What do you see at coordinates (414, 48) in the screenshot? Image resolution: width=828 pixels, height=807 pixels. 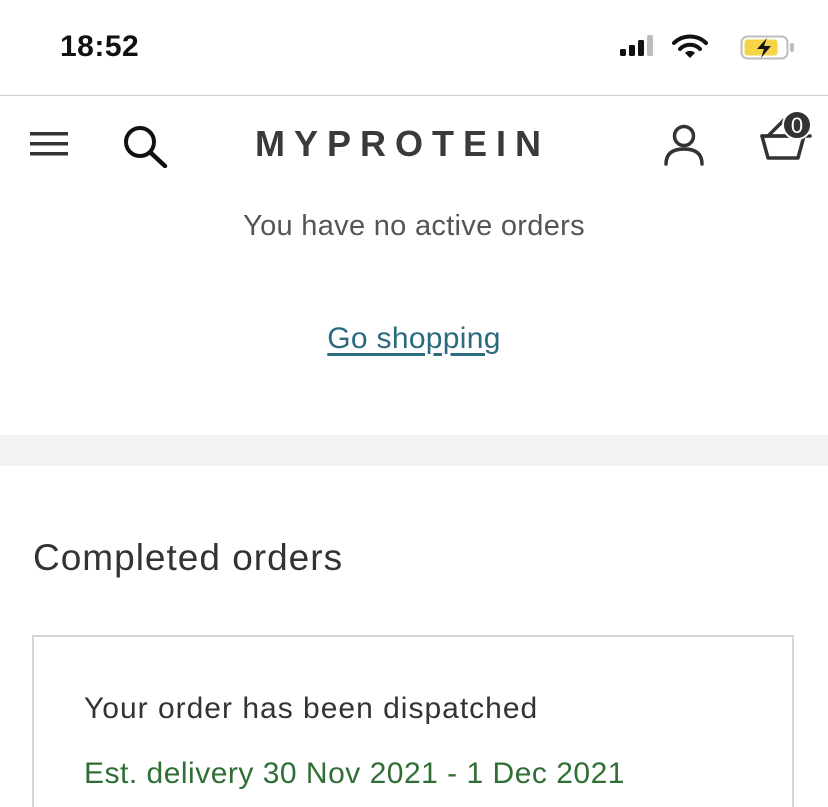 I see `status-bar: 18:52` at bounding box center [414, 48].